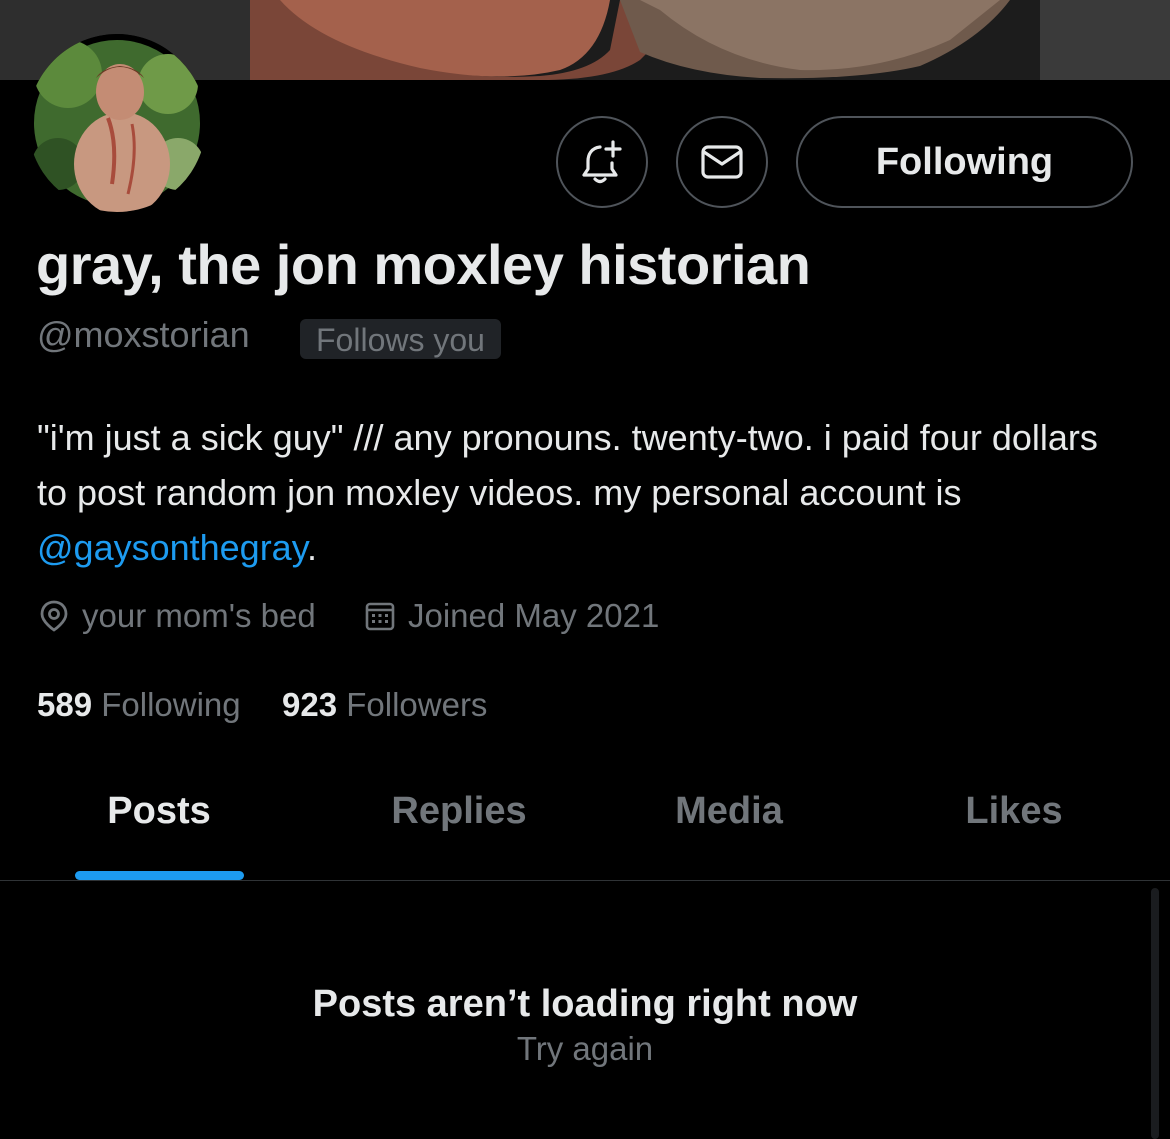 The image size is (1170, 1139). I want to click on followers-count-link: 923 Followers, so click(384, 705).